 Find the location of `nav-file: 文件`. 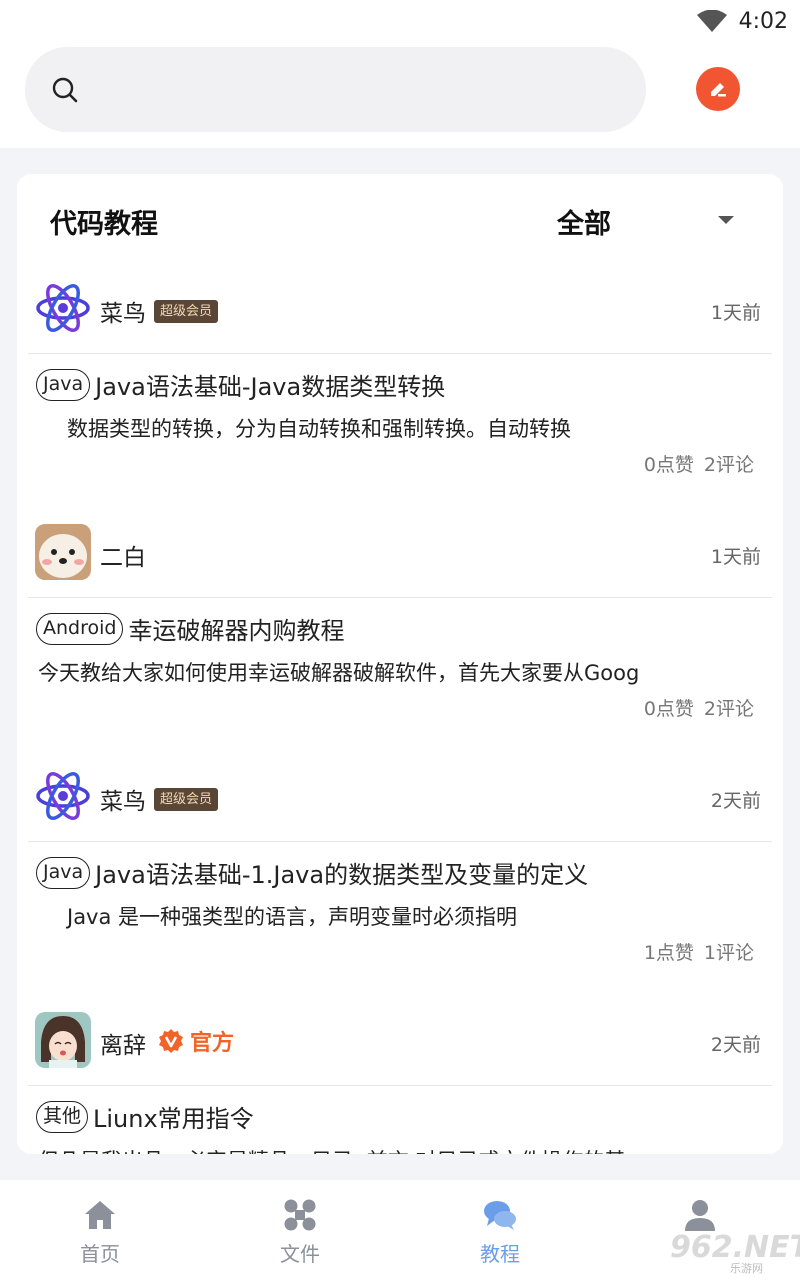

nav-file: 文件 is located at coordinates (300, 1230).